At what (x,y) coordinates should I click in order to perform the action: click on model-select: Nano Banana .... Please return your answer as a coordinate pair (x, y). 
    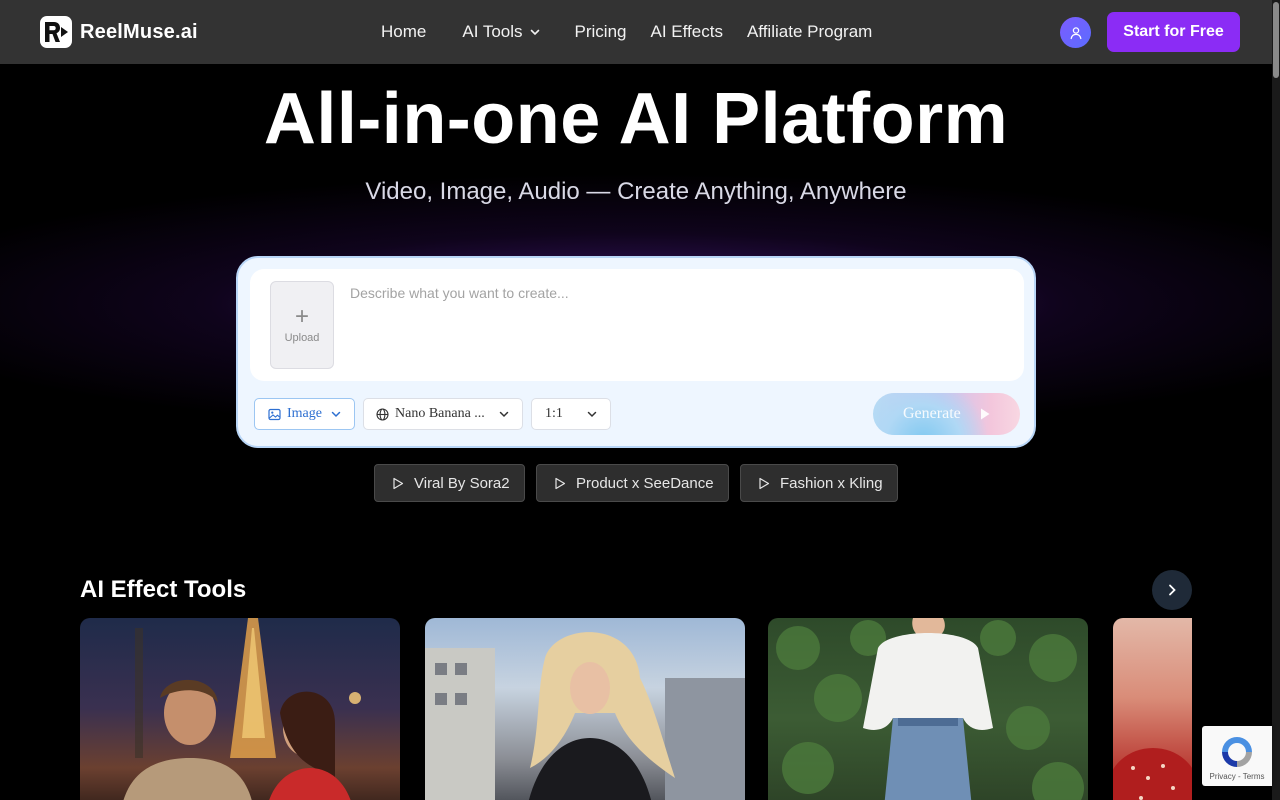
    Looking at the image, I should click on (443, 414).